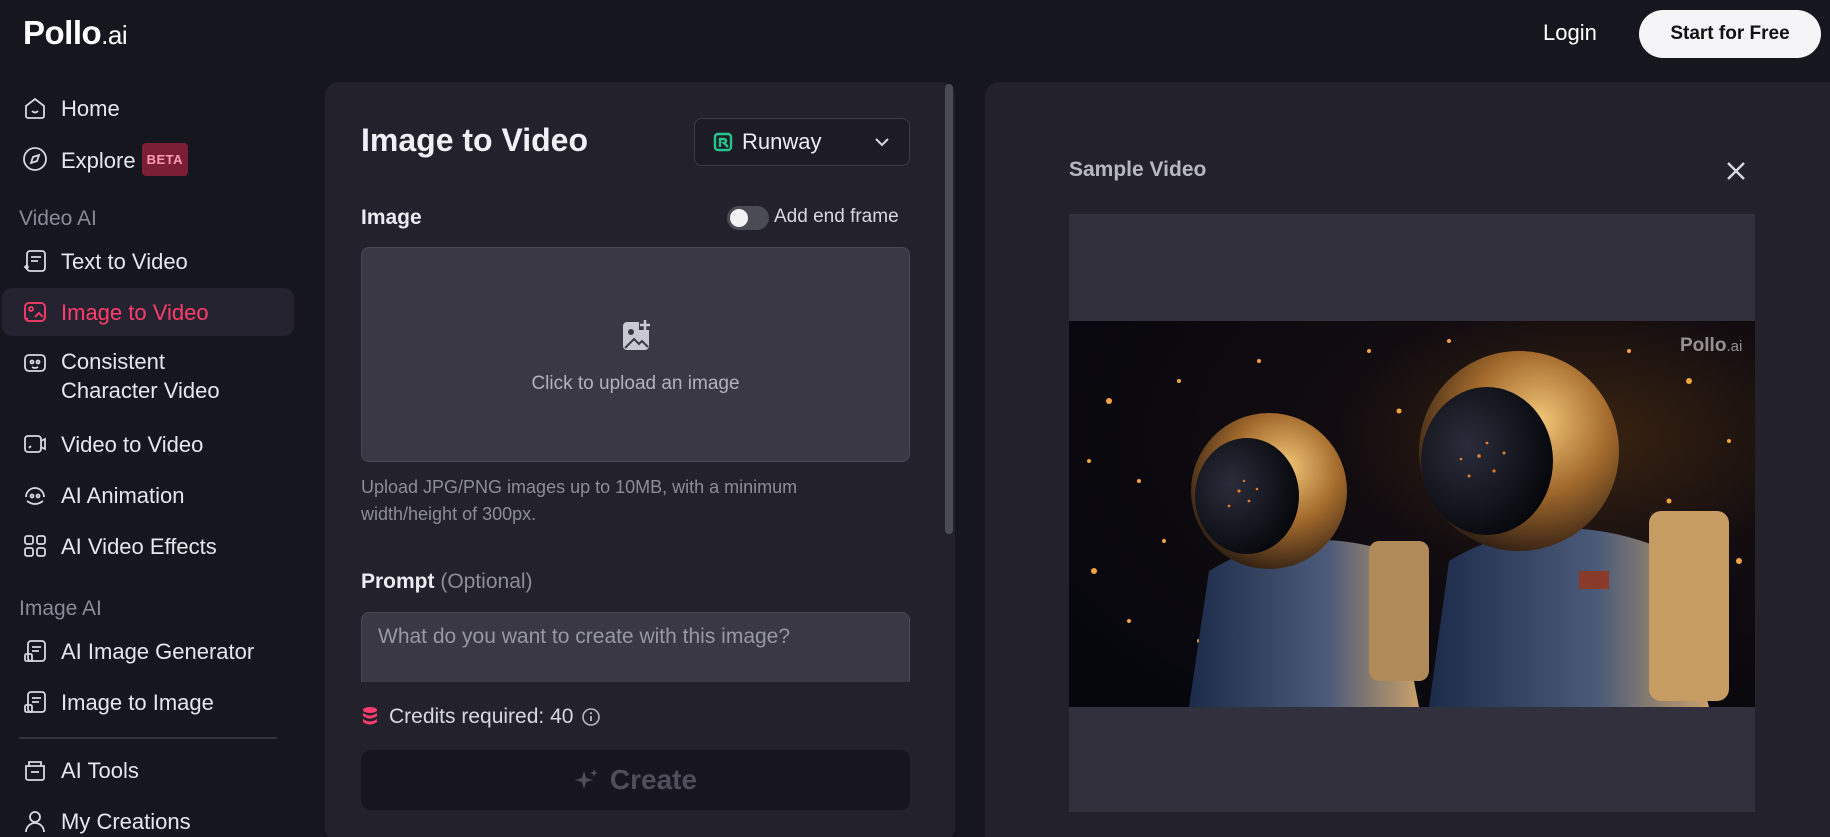 The image size is (1830, 837). Describe the element at coordinates (135, 312) in the screenshot. I see `sidebar-item-label: Image to Video` at that location.